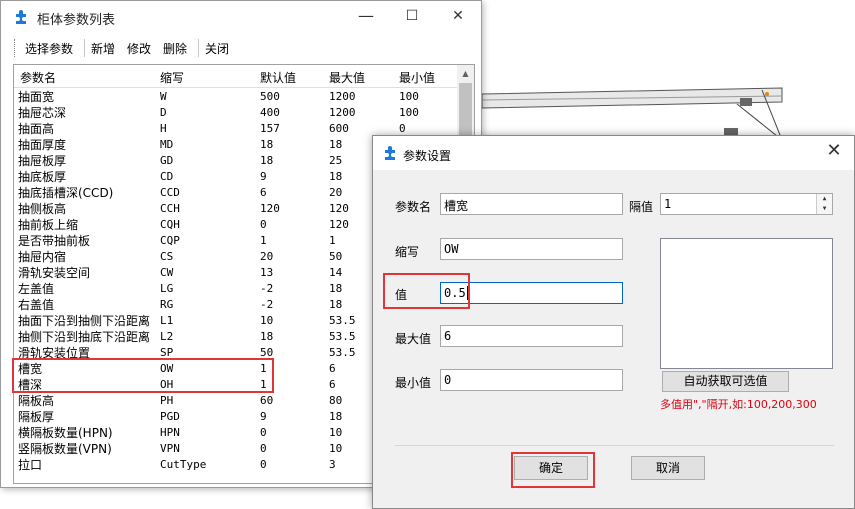 The width and height of the screenshot is (855, 509). I want to click on edit-button: 修改, so click(139, 48).